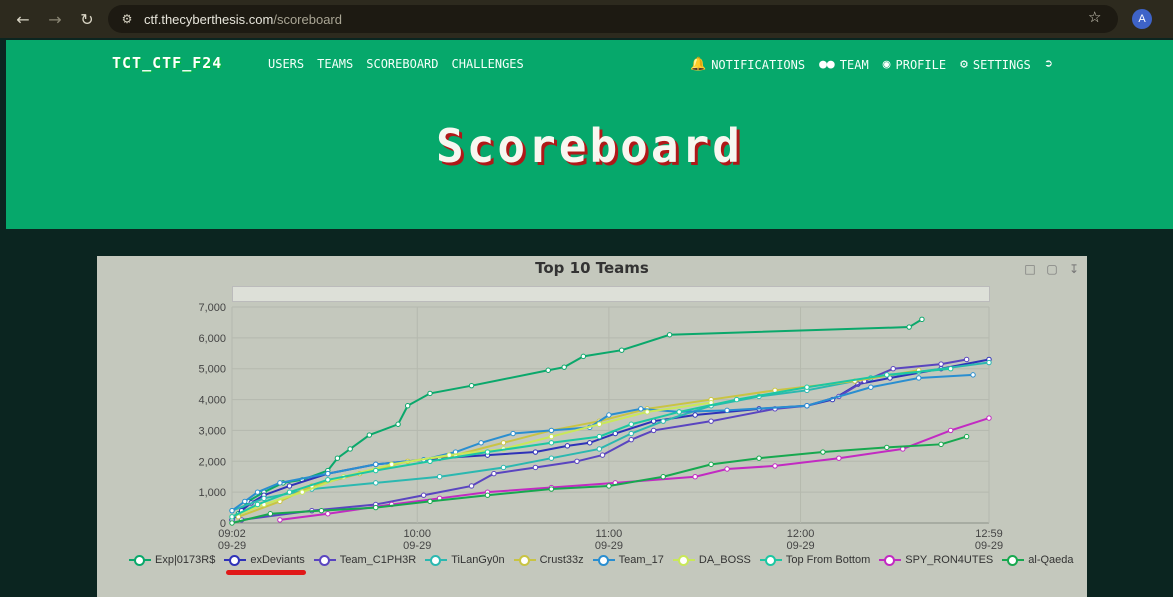 Image resolution: width=1173 pixels, height=597 pixels. What do you see at coordinates (949, 560) in the screenshot?
I see `legend-label: SPY_RON4UTES` at bounding box center [949, 560].